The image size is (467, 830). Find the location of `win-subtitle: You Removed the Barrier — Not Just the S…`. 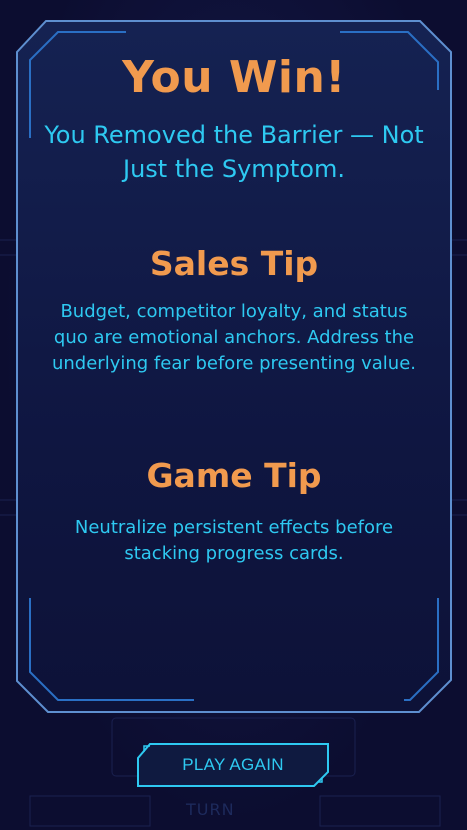

win-subtitle: You Removed the Barrier — Not Just the S… is located at coordinates (234, 152).